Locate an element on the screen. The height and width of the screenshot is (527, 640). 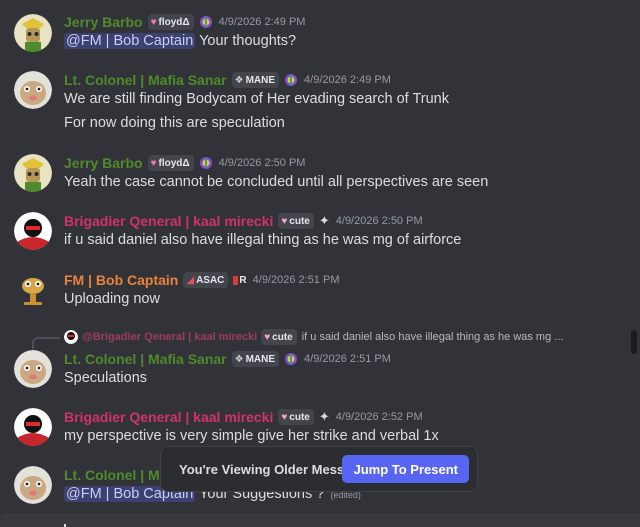
message-text: Uploading now is located at coordinates (112, 299).